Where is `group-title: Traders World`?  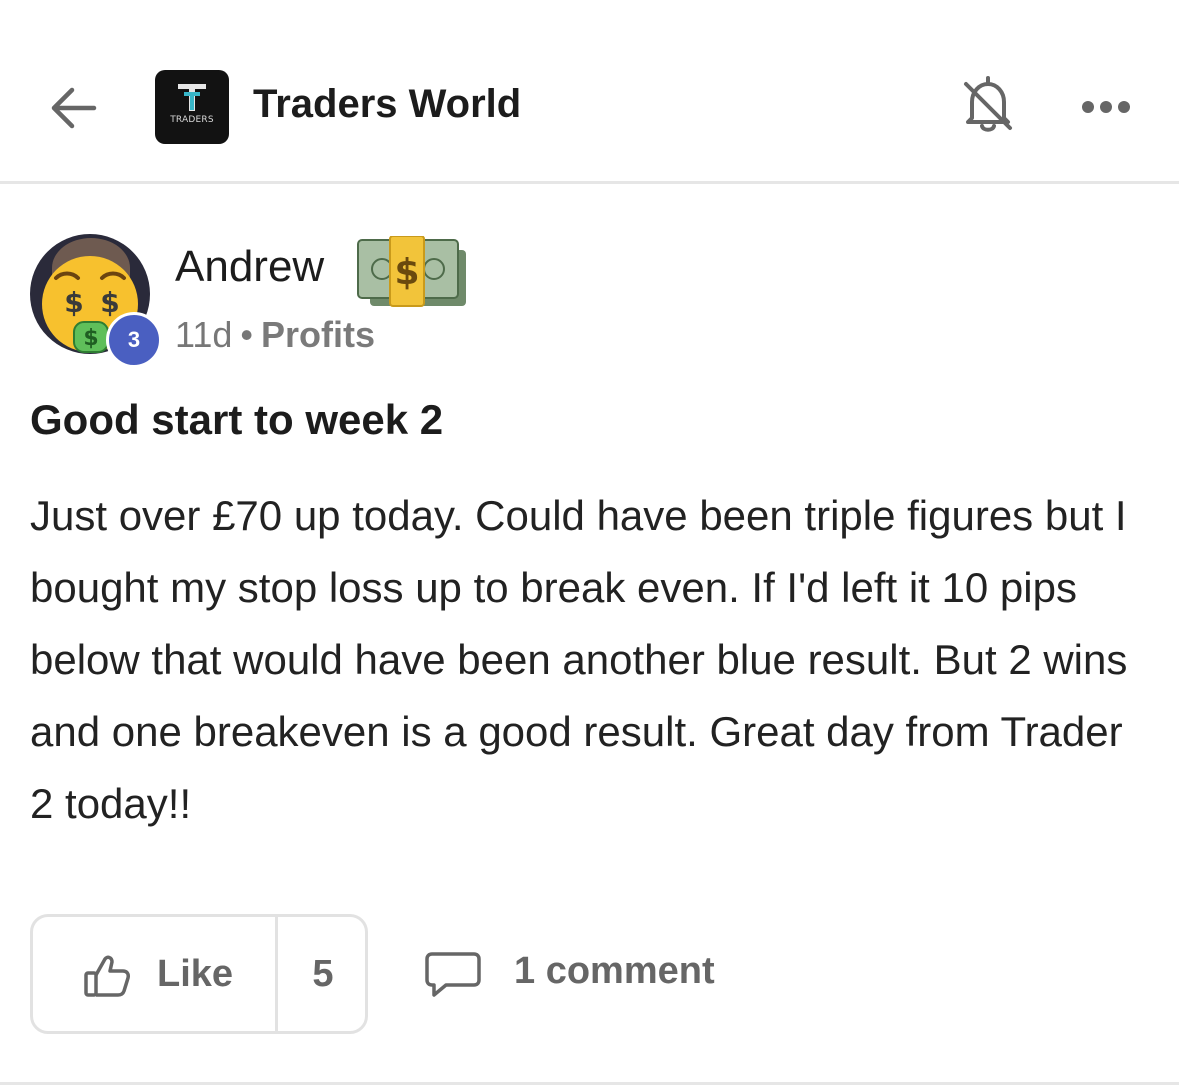
group-title: Traders World is located at coordinates (387, 104).